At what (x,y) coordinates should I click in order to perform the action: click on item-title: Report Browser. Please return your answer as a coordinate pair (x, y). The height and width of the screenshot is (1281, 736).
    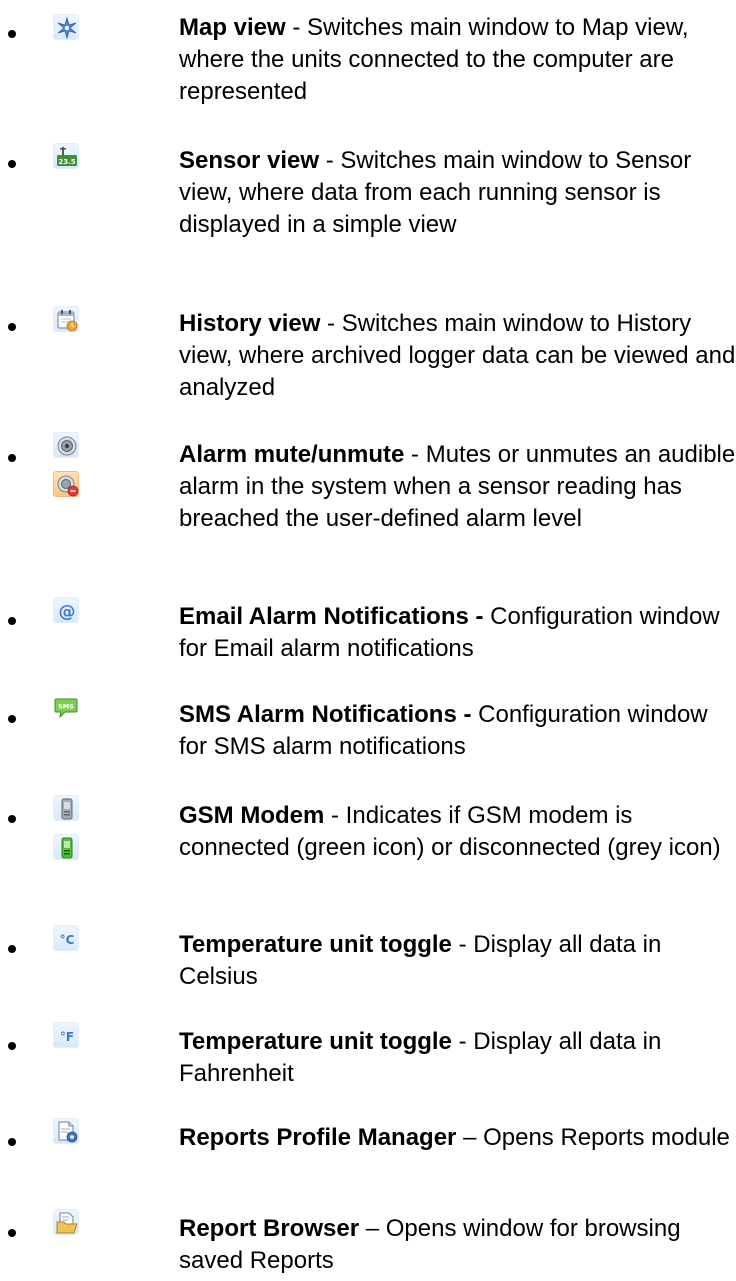
    Looking at the image, I should click on (269, 1228).